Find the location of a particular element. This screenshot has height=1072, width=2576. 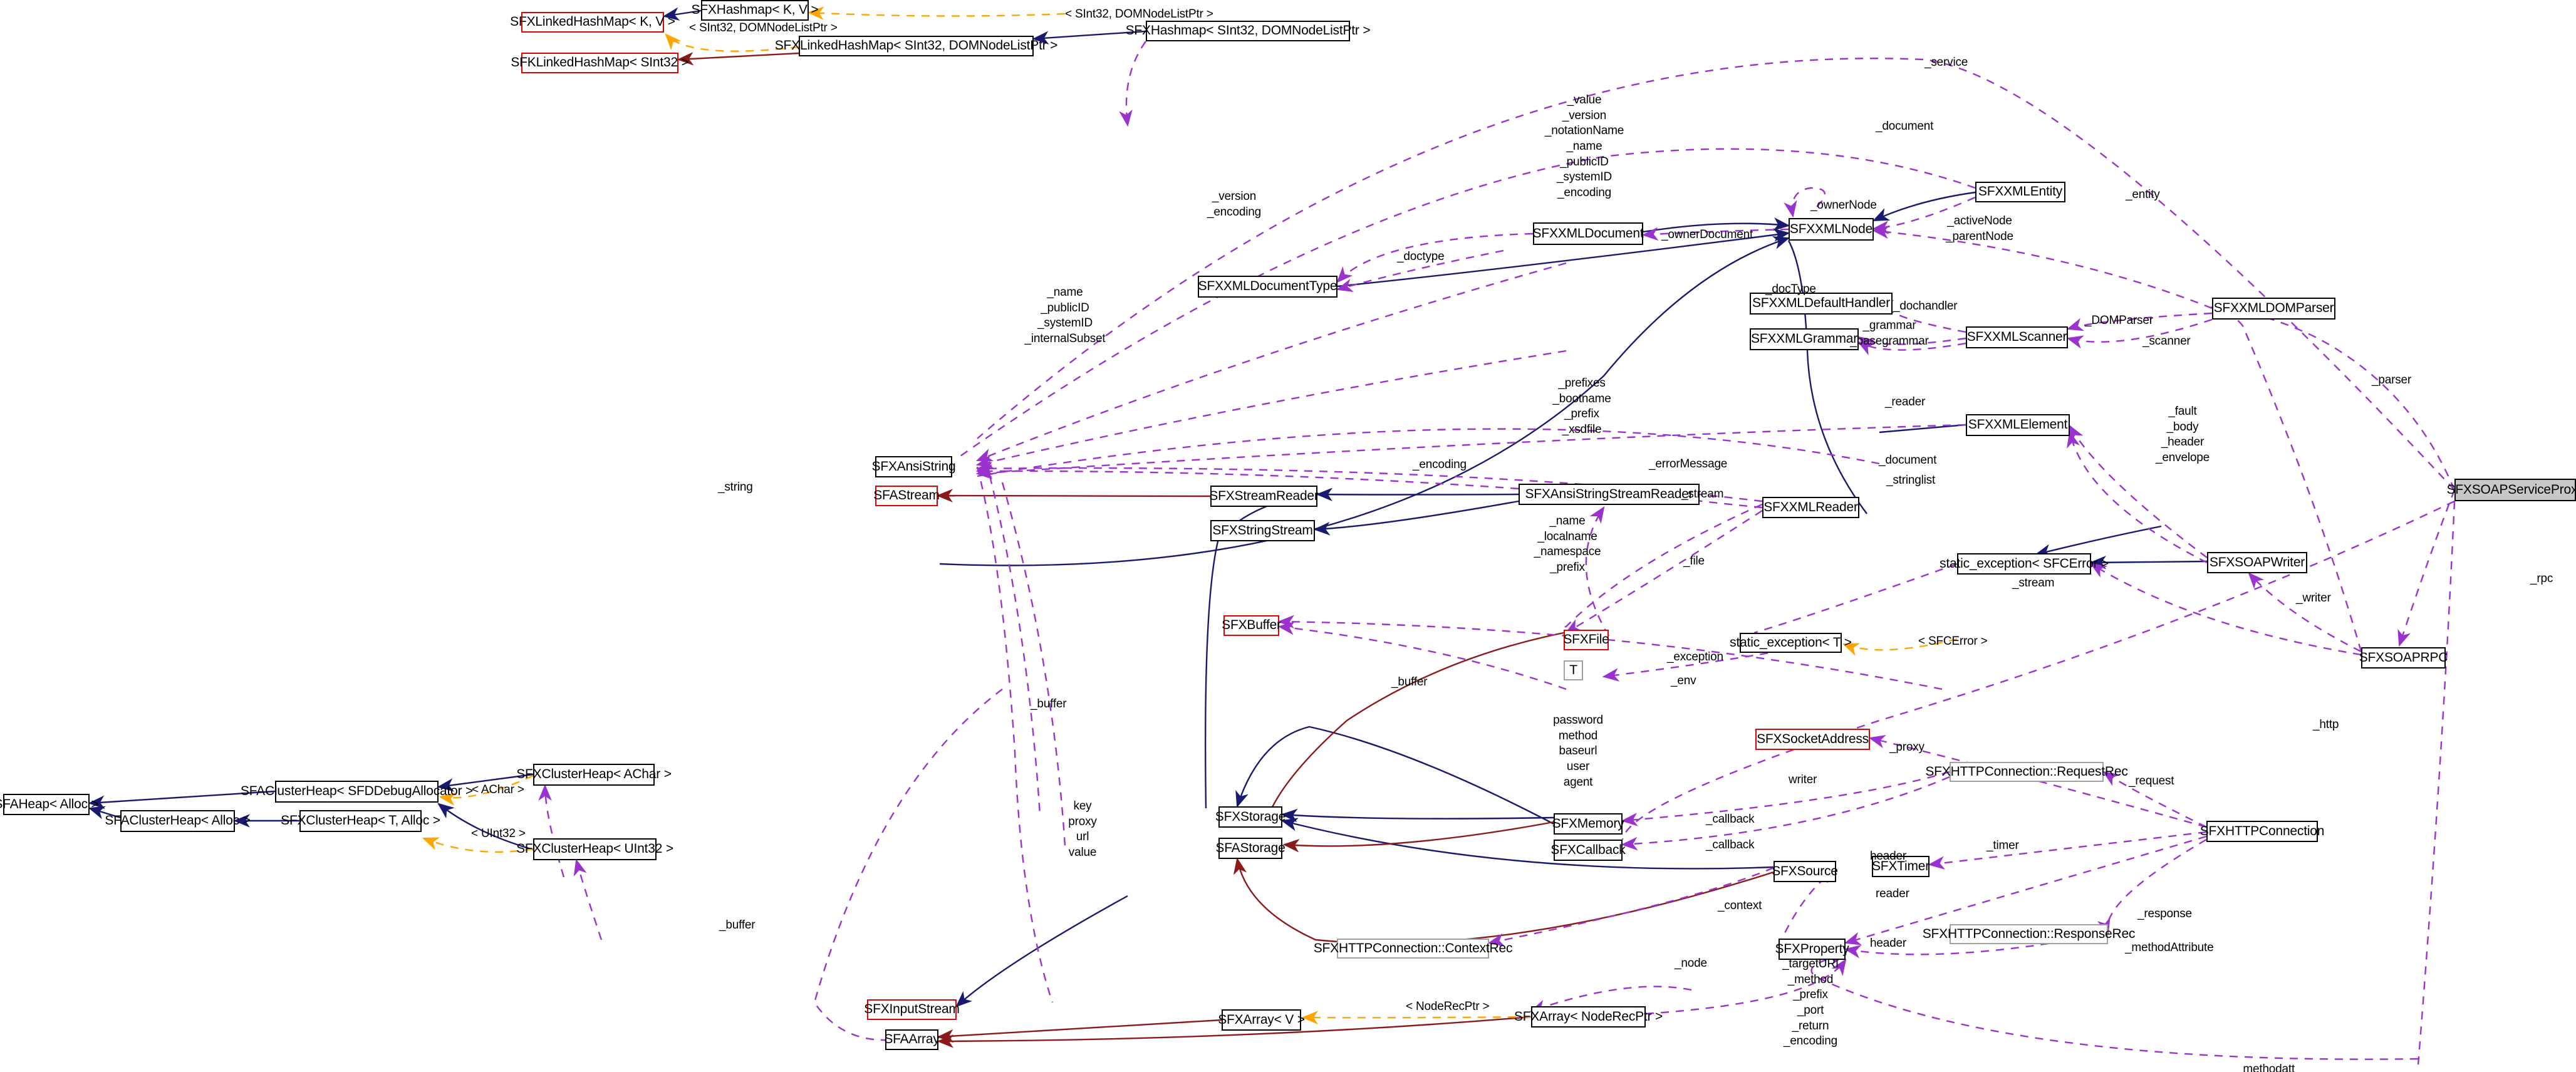

class-node-array_v: SFXArray< V > is located at coordinates (1261, 1020).